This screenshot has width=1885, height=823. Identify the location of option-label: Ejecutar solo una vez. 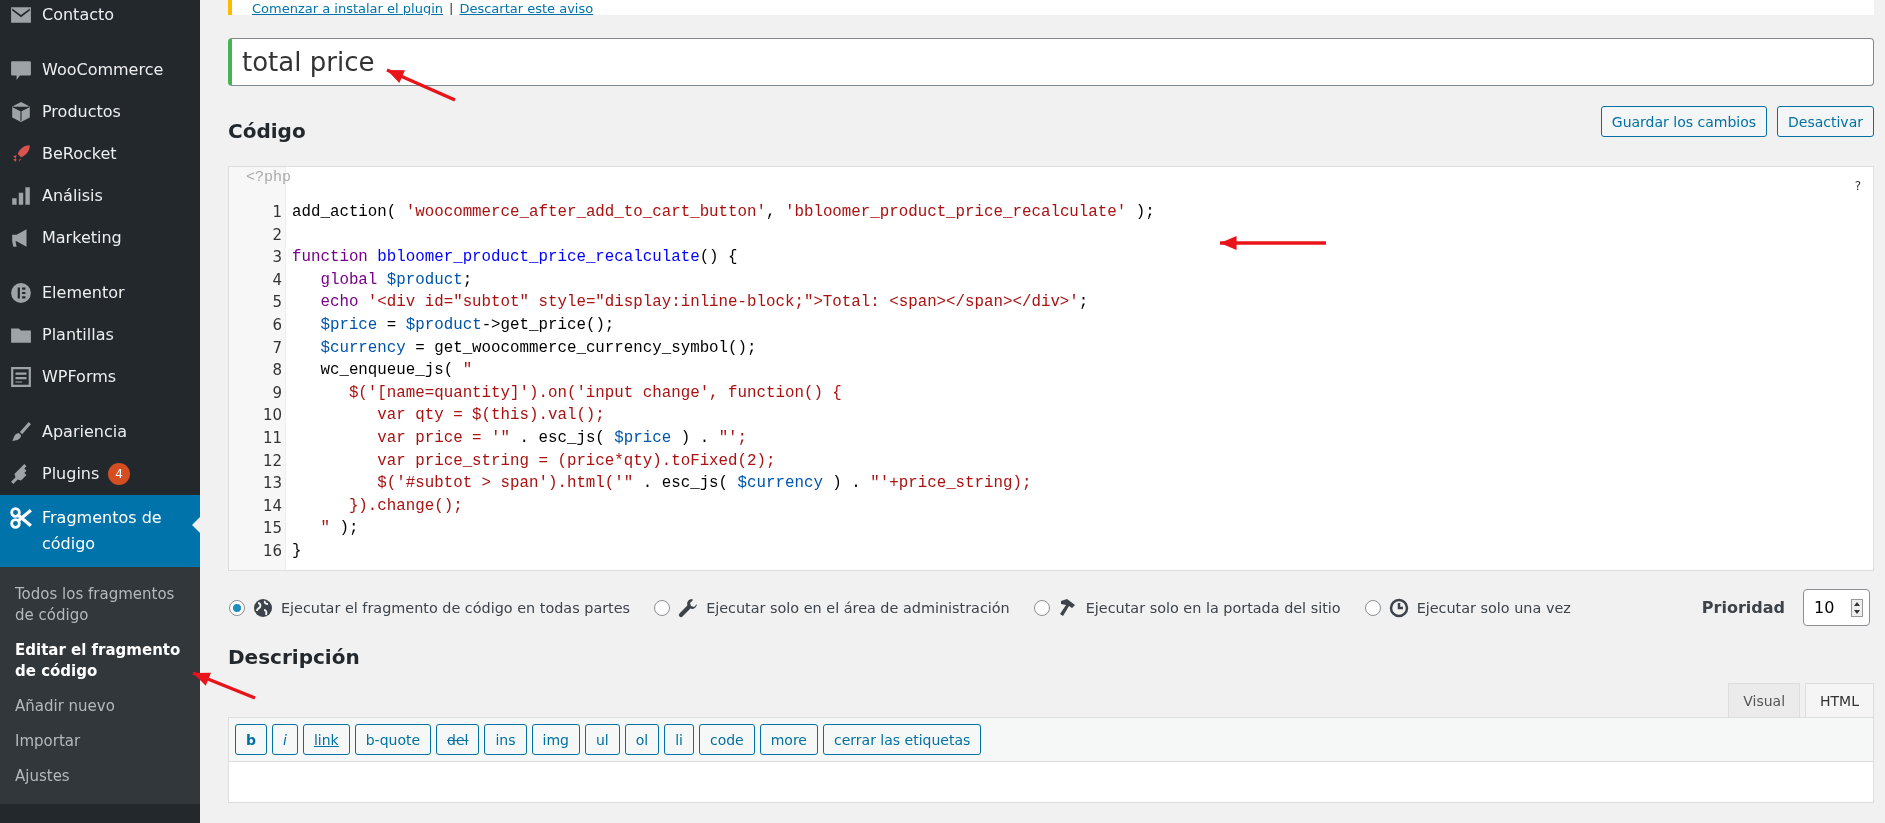
(1493, 607).